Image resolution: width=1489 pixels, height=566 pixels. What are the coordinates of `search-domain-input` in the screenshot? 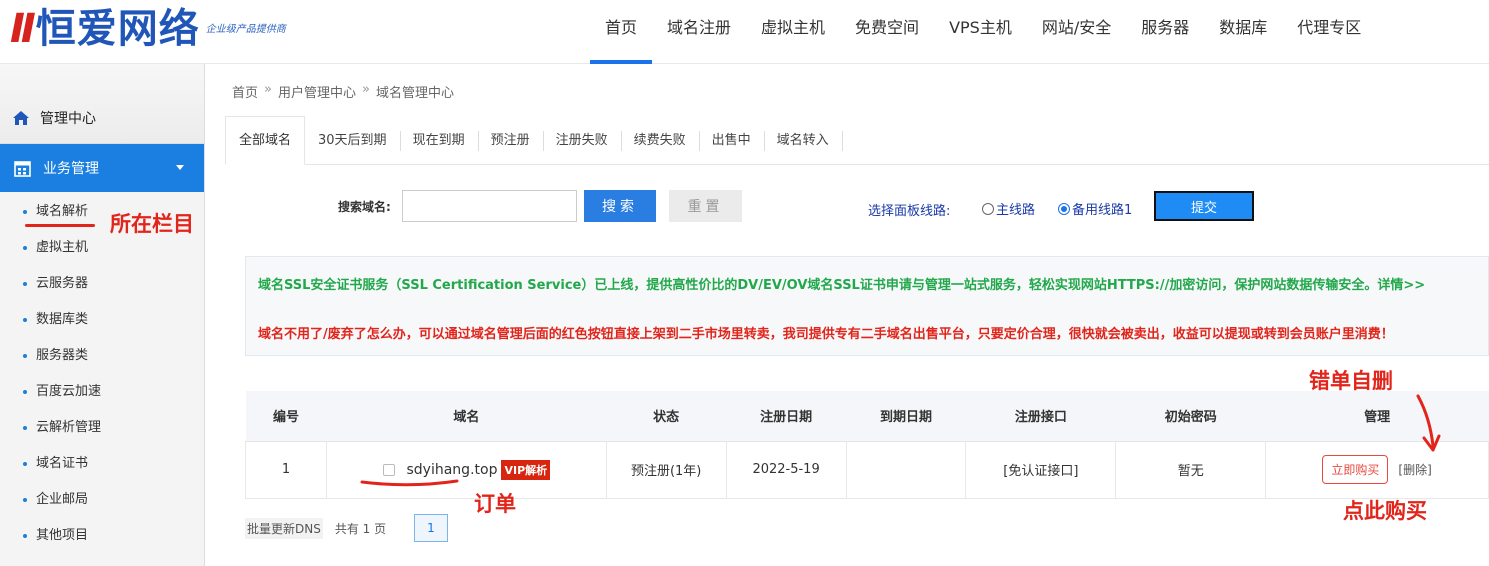 It's located at (489, 206).